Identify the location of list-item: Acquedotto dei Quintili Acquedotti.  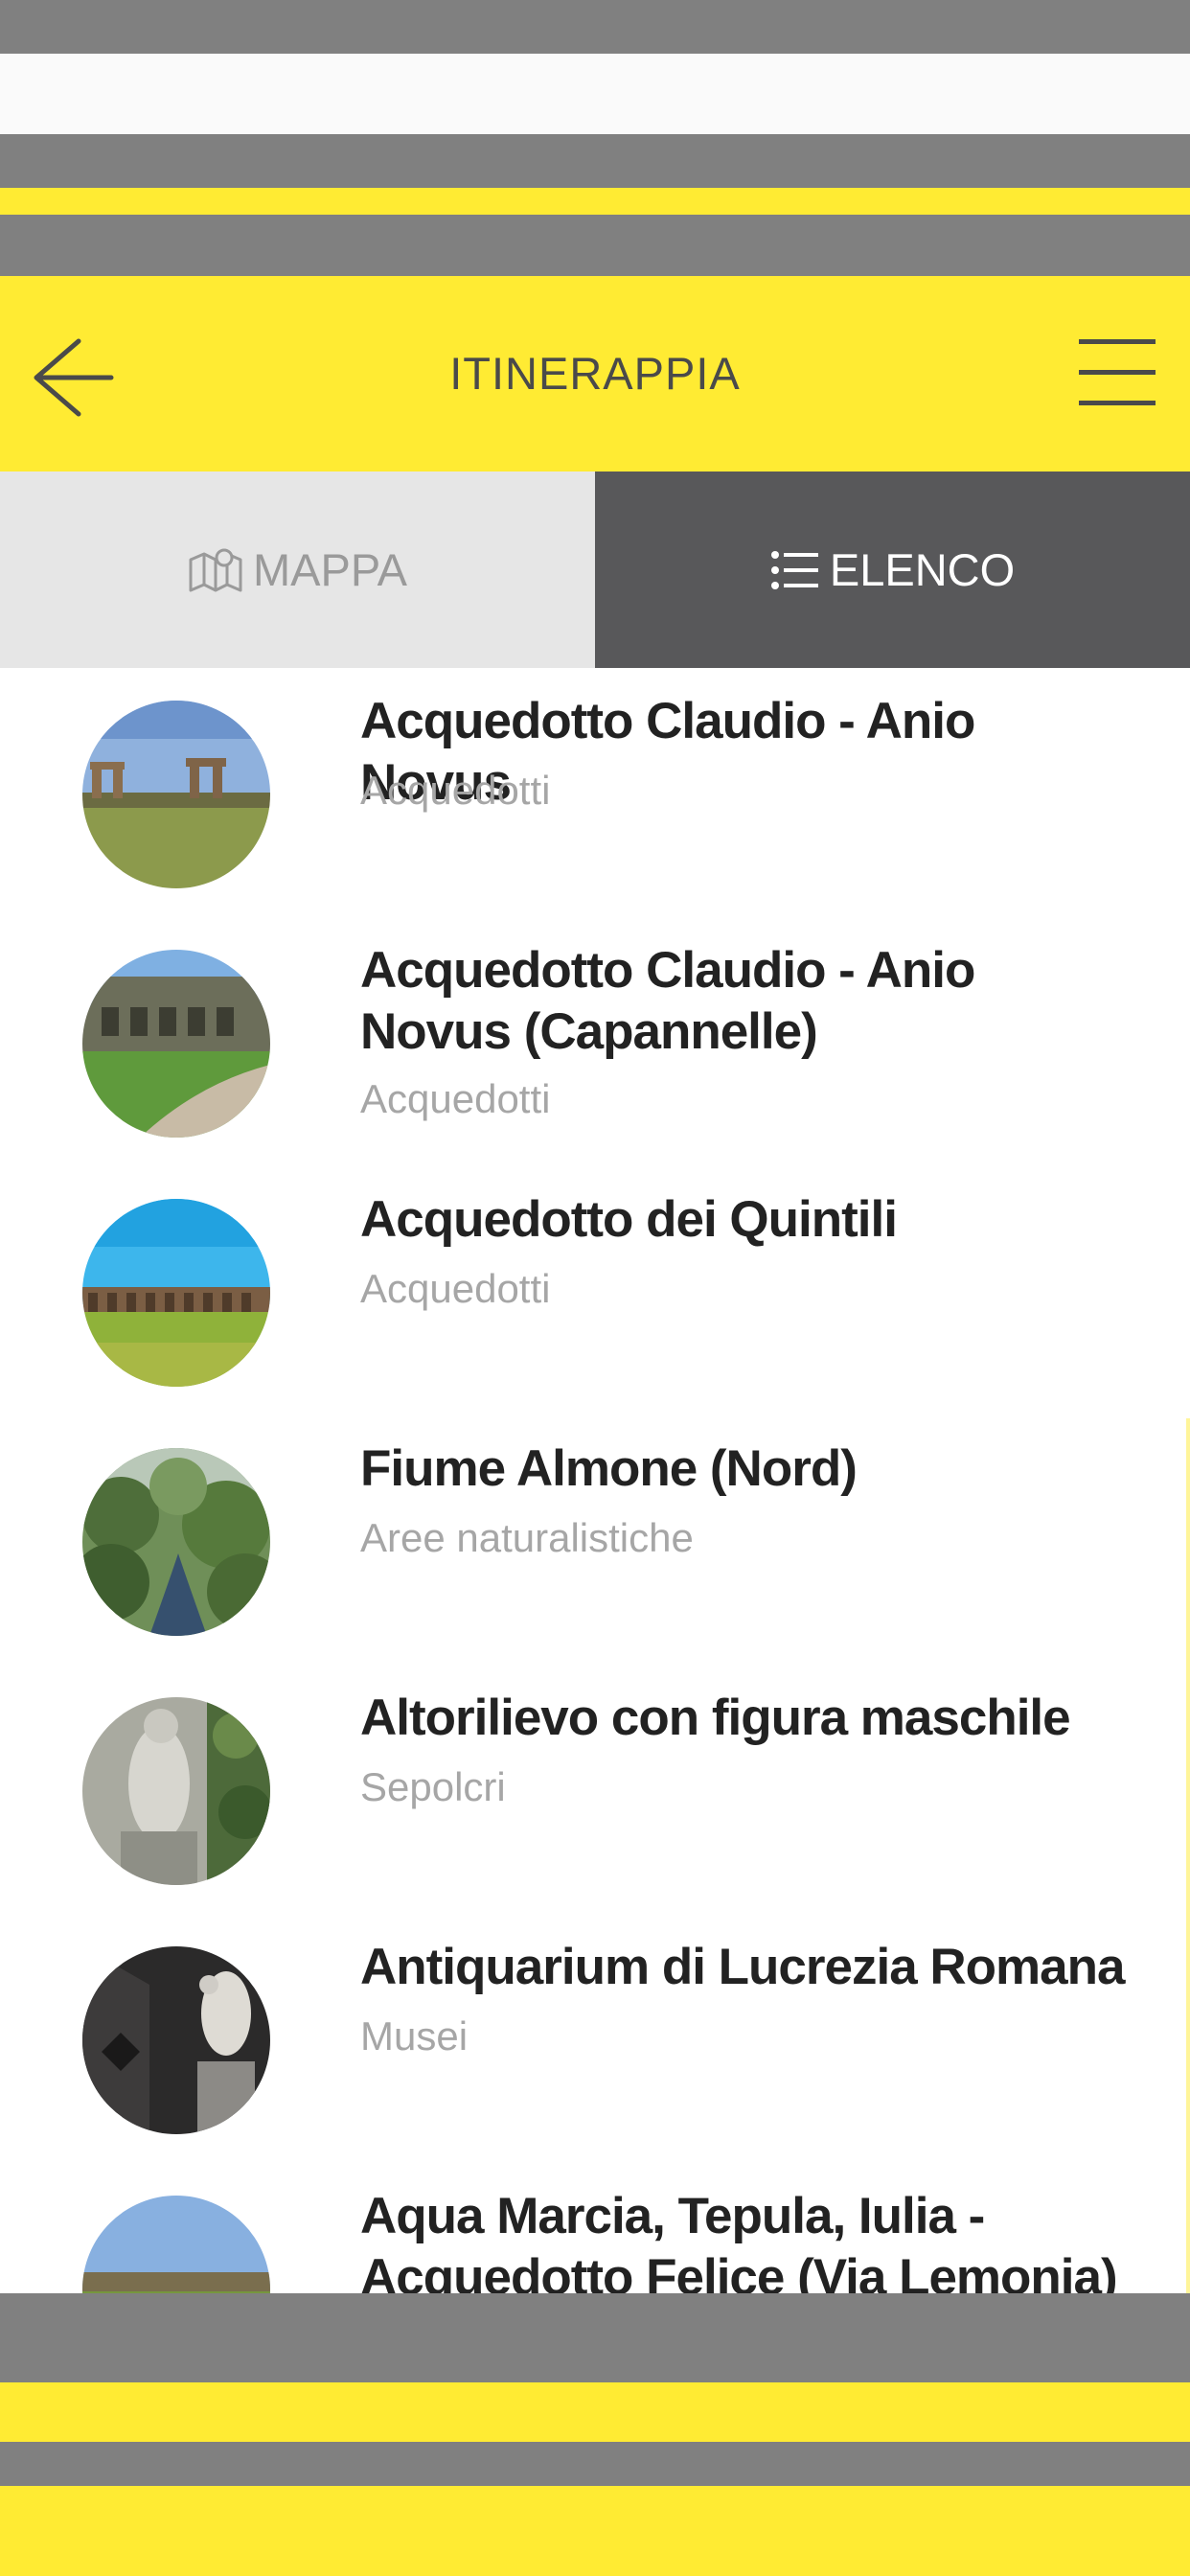
(595, 1290).